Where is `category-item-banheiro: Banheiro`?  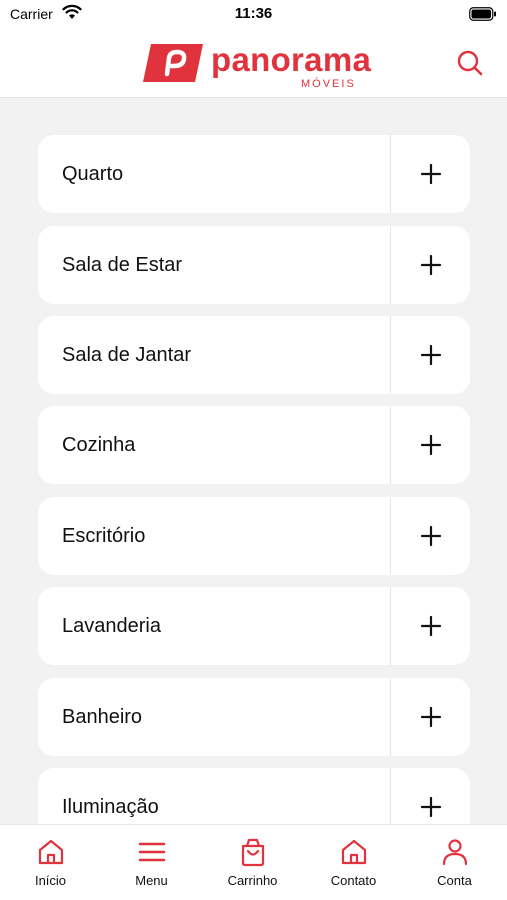 category-item-banheiro: Banheiro is located at coordinates (254, 717).